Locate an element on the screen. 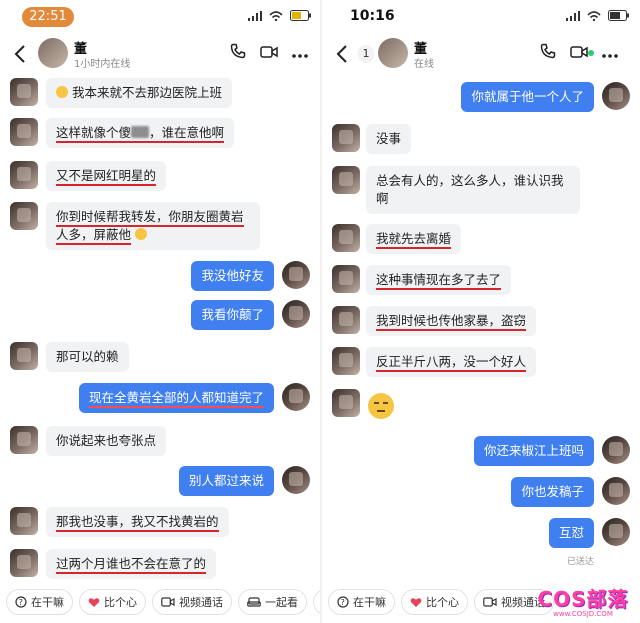 This screenshot has height=623, width=640. censor-blur is located at coordinates (140, 132).